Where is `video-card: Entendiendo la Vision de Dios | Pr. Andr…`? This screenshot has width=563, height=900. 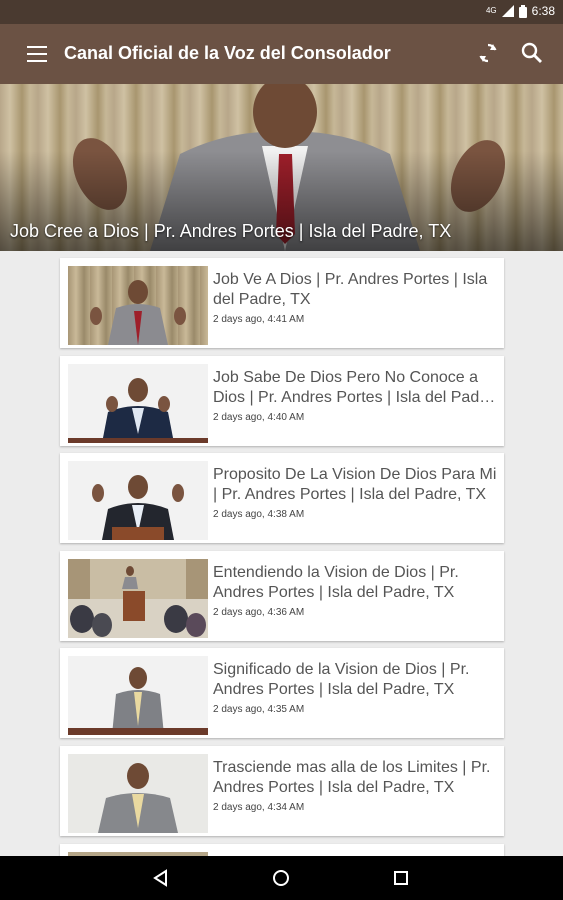 video-card: Entendiendo la Vision de Dios | Pr. Andr… is located at coordinates (282, 595).